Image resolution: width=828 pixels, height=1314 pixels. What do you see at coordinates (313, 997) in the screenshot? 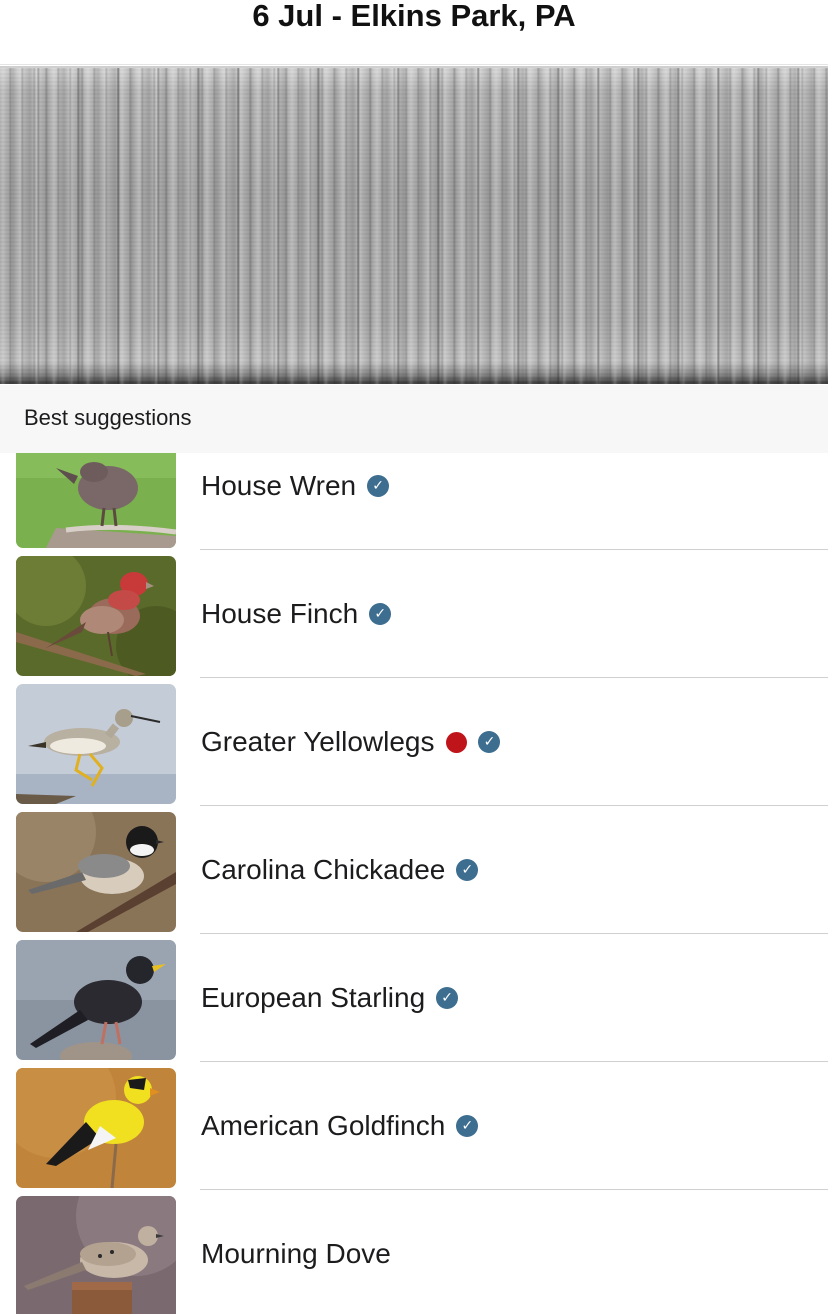
I see `bird-name-text: European Starling` at bounding box center [313, 997].